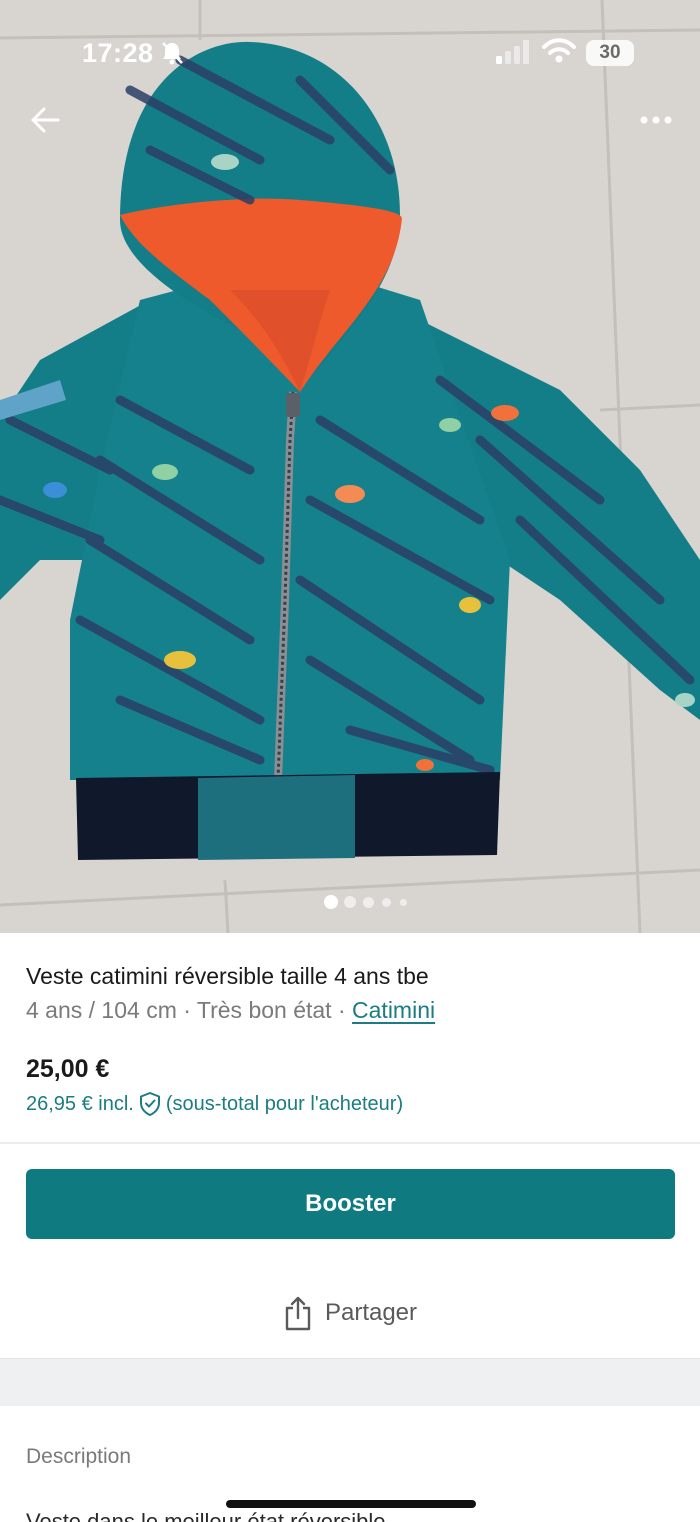 The height and width of the screenshot is (1522, 700). Describe the element at coordinates (264, 1010) in the screenshot. I see `item-condition: Très bon état` at that location.